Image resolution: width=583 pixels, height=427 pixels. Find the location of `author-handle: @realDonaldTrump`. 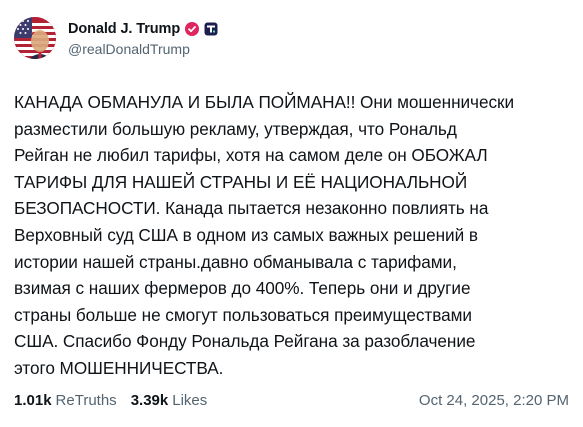

author-handle: @realDonaldTrump is located at coordinates (143, 49).